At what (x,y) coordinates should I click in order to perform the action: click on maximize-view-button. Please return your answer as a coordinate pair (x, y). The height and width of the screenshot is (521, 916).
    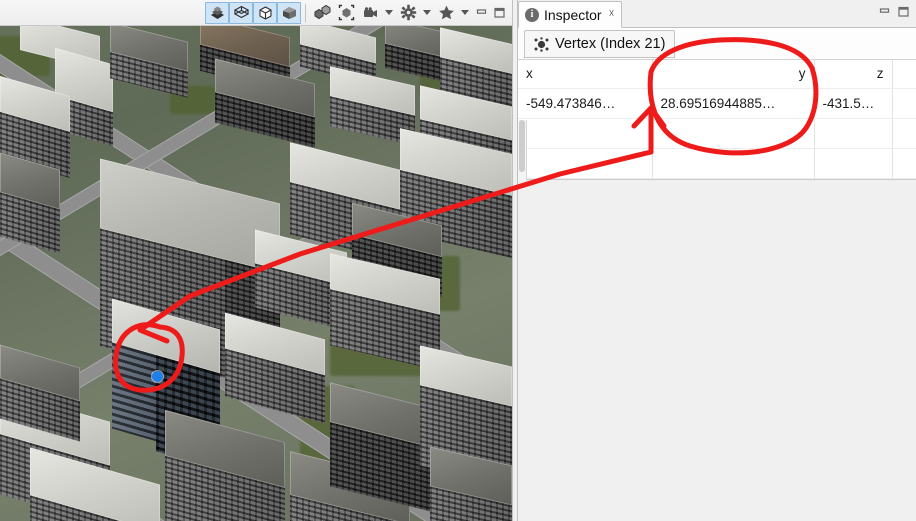
    Looking at the image, I should click on (499, 13).